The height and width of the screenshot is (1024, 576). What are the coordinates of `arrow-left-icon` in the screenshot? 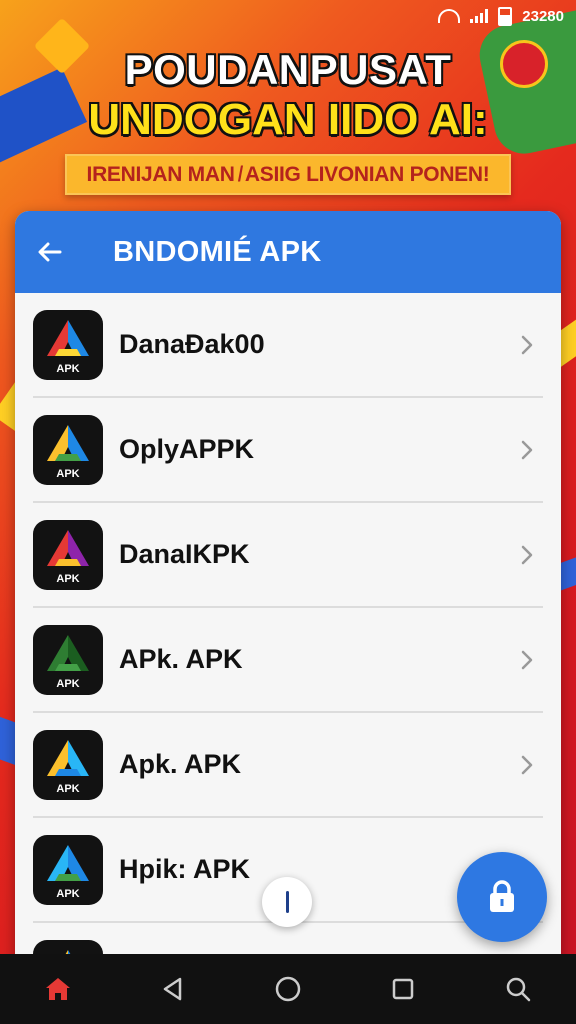 It's located at (50, 252).